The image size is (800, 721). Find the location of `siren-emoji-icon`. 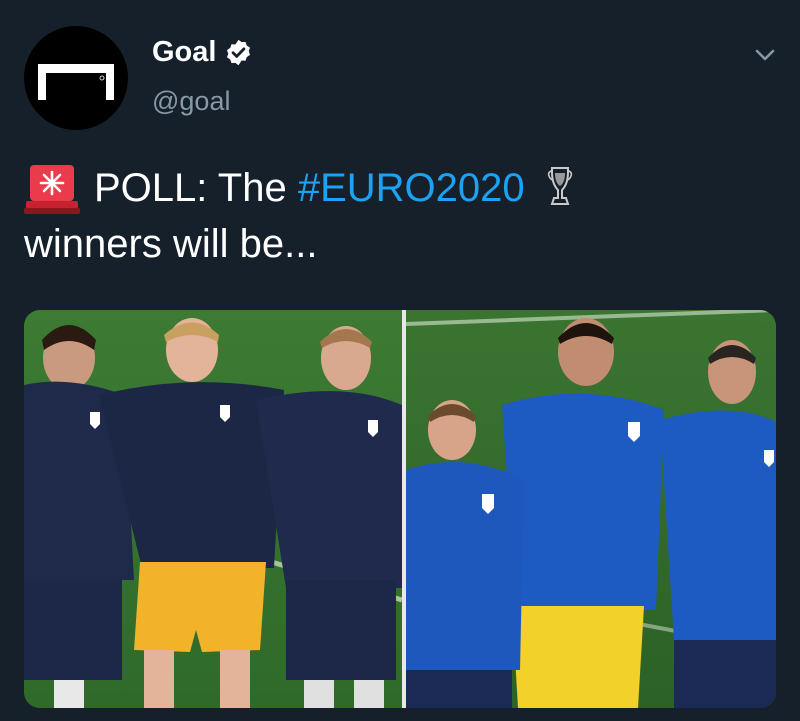

siren-emoji-icon is located at coordinates (52, 189).